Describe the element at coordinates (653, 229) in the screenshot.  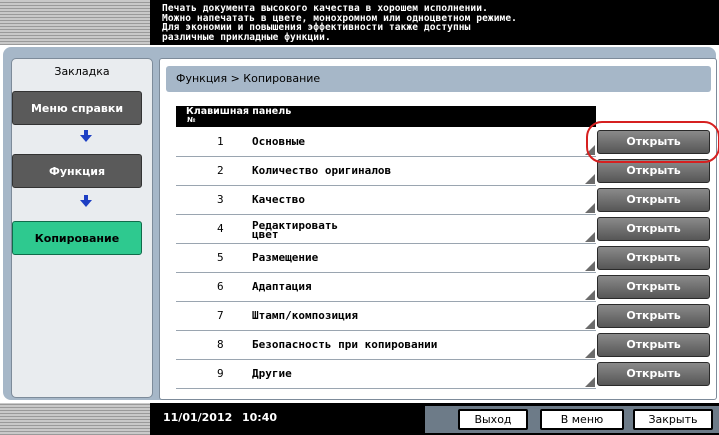
I see `open-button-edit-color: Открыть` at that location.